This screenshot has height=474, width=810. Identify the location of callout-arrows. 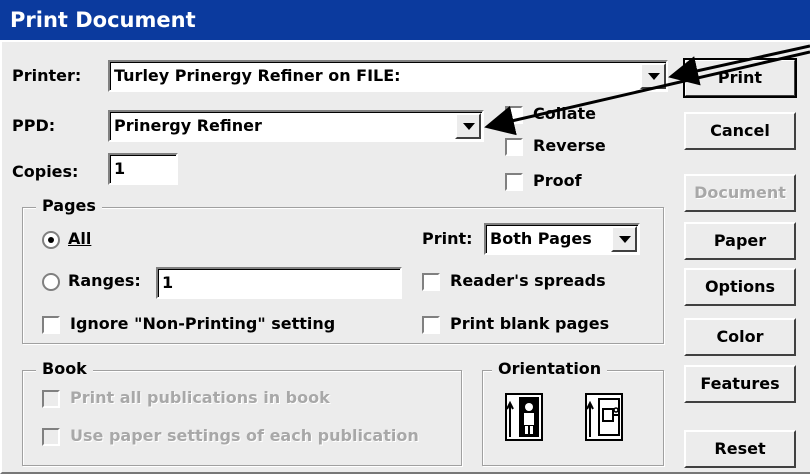
(647, 90).